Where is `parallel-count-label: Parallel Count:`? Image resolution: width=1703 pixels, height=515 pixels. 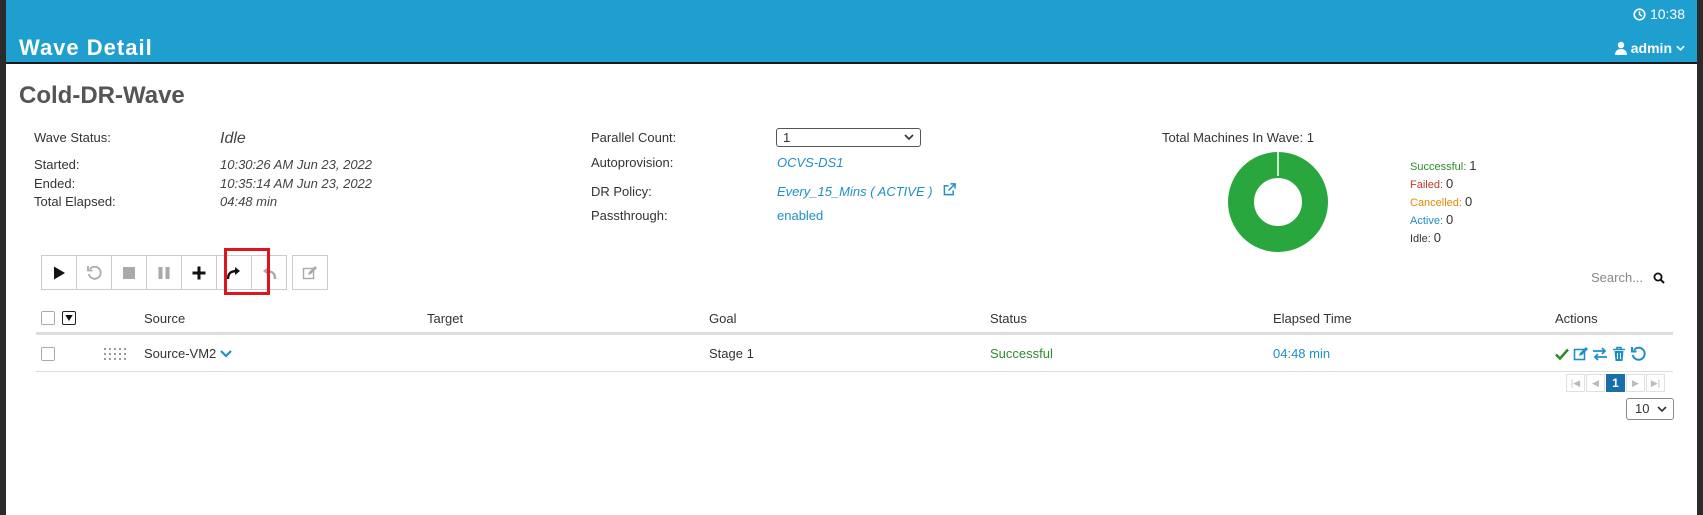
parallel-count-label: Parallel Count: is located at coordinates (634, 137).